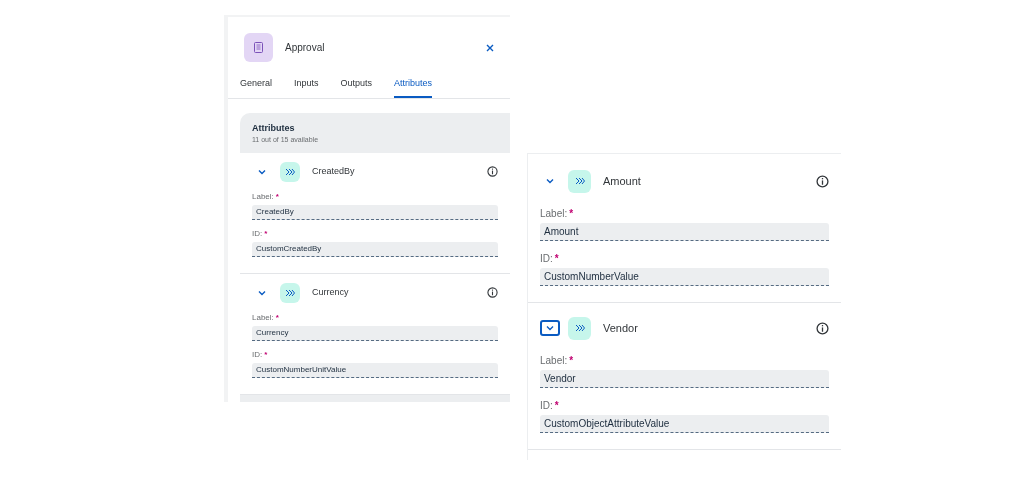 Image resolution: width=1024 pixels, height=479 pixels. I want to click on tab: Inputs, so click(306, 86).